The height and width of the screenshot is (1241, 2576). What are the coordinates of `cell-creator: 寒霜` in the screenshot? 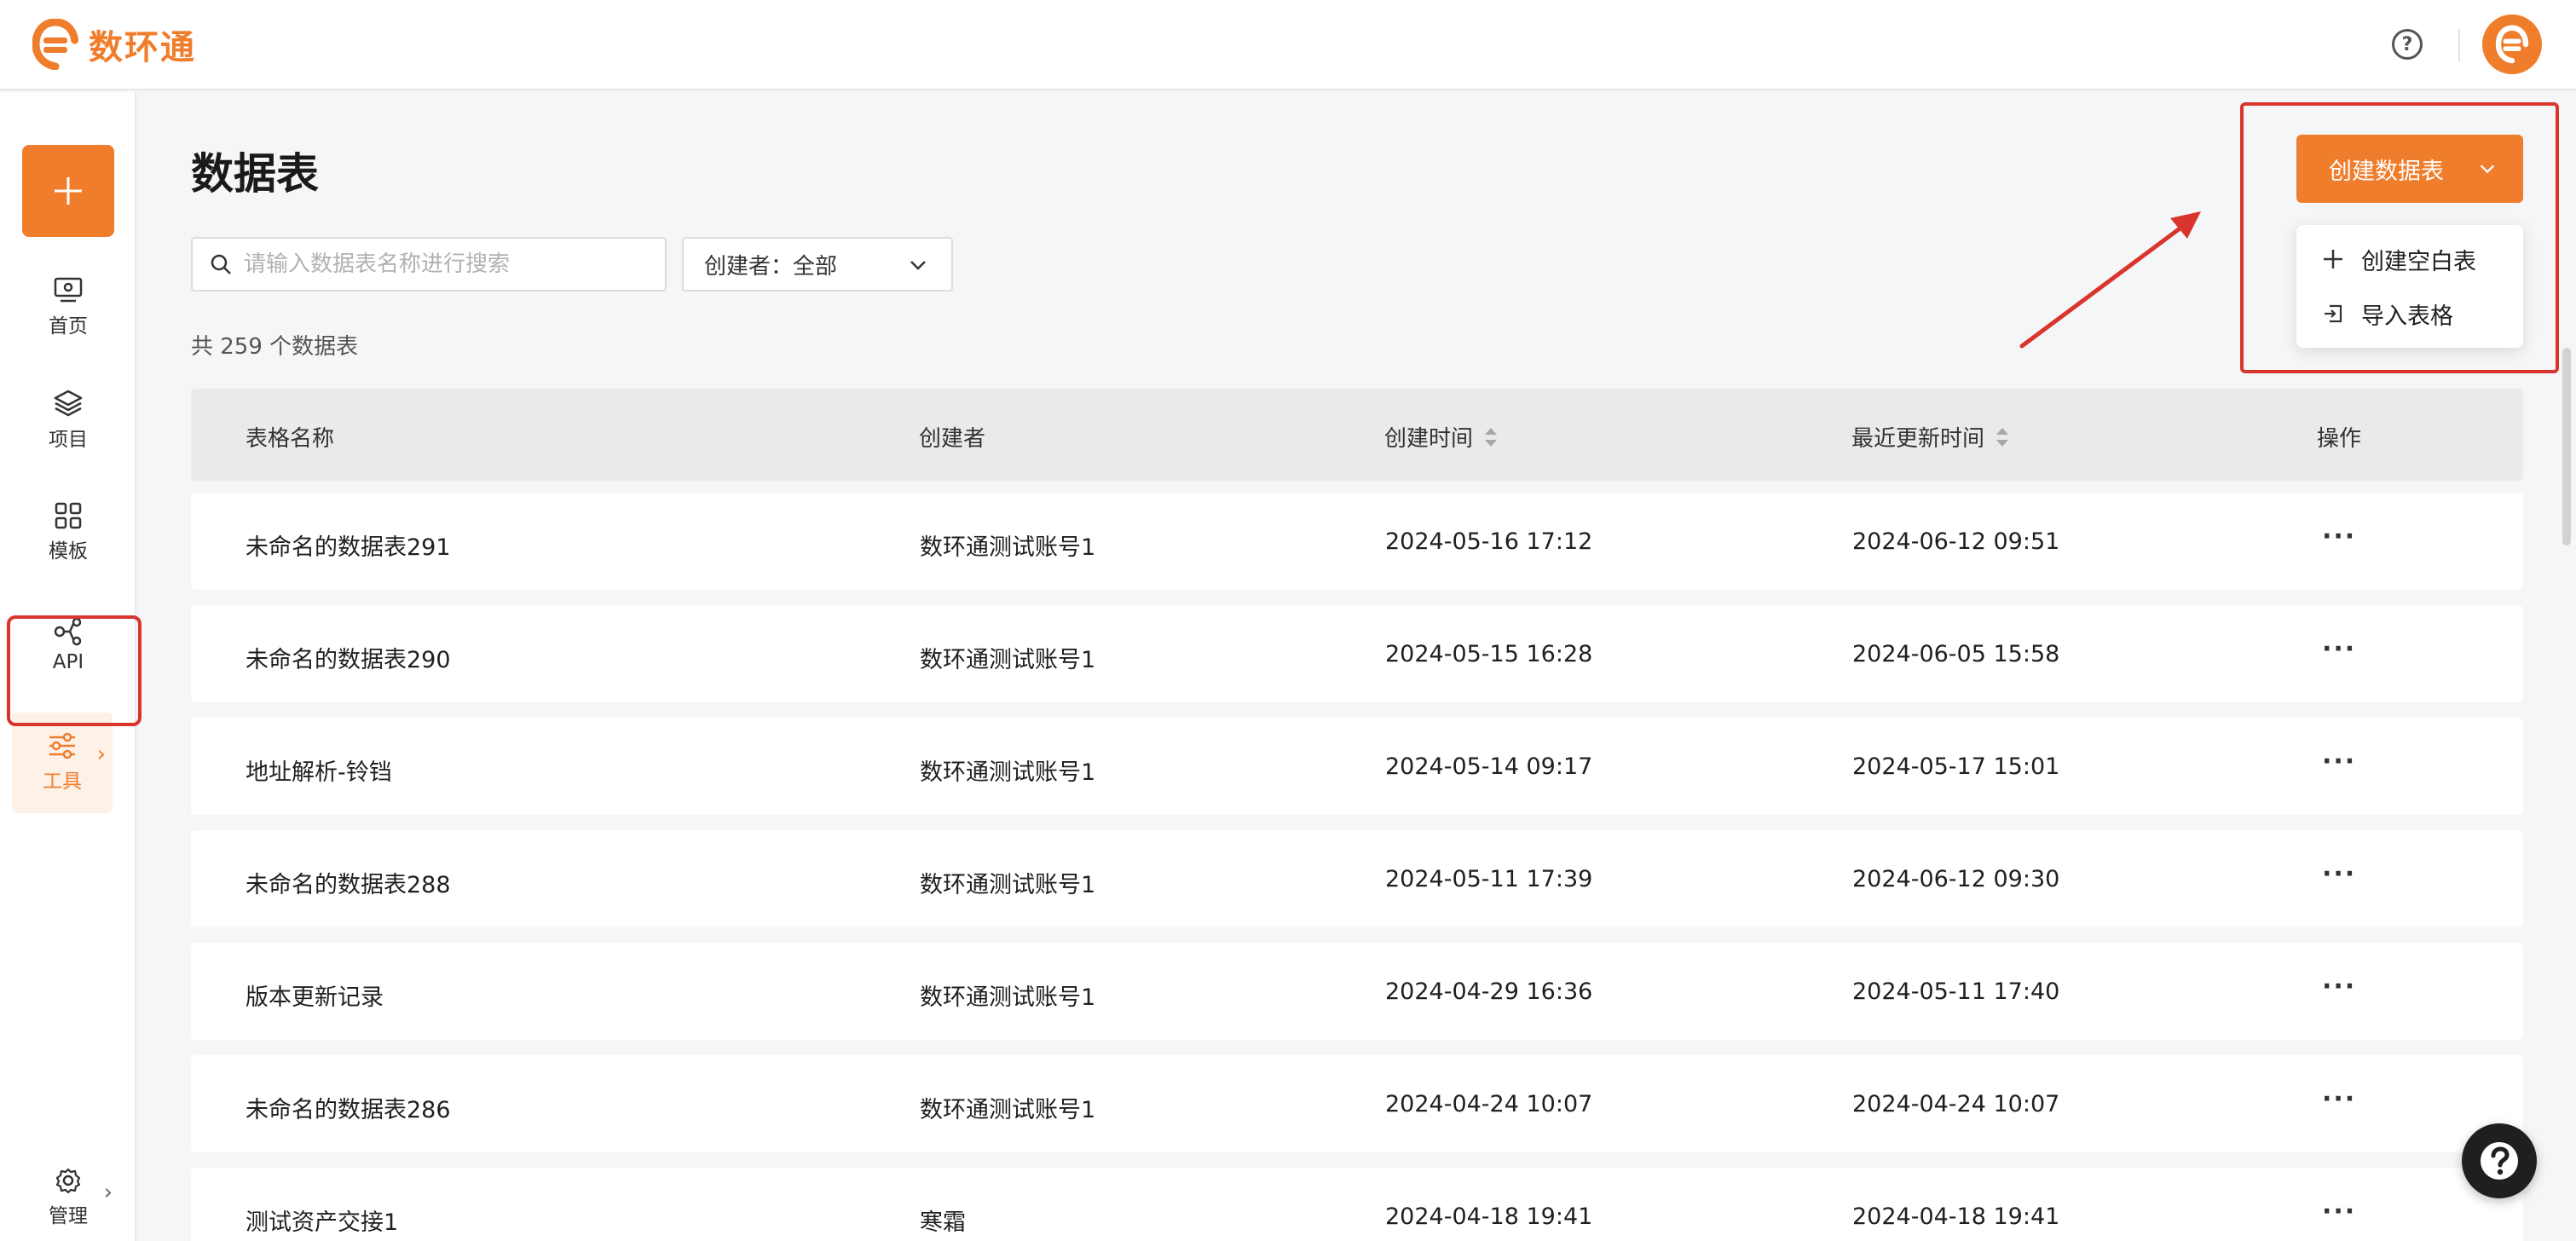 It's located at (943, 1222).